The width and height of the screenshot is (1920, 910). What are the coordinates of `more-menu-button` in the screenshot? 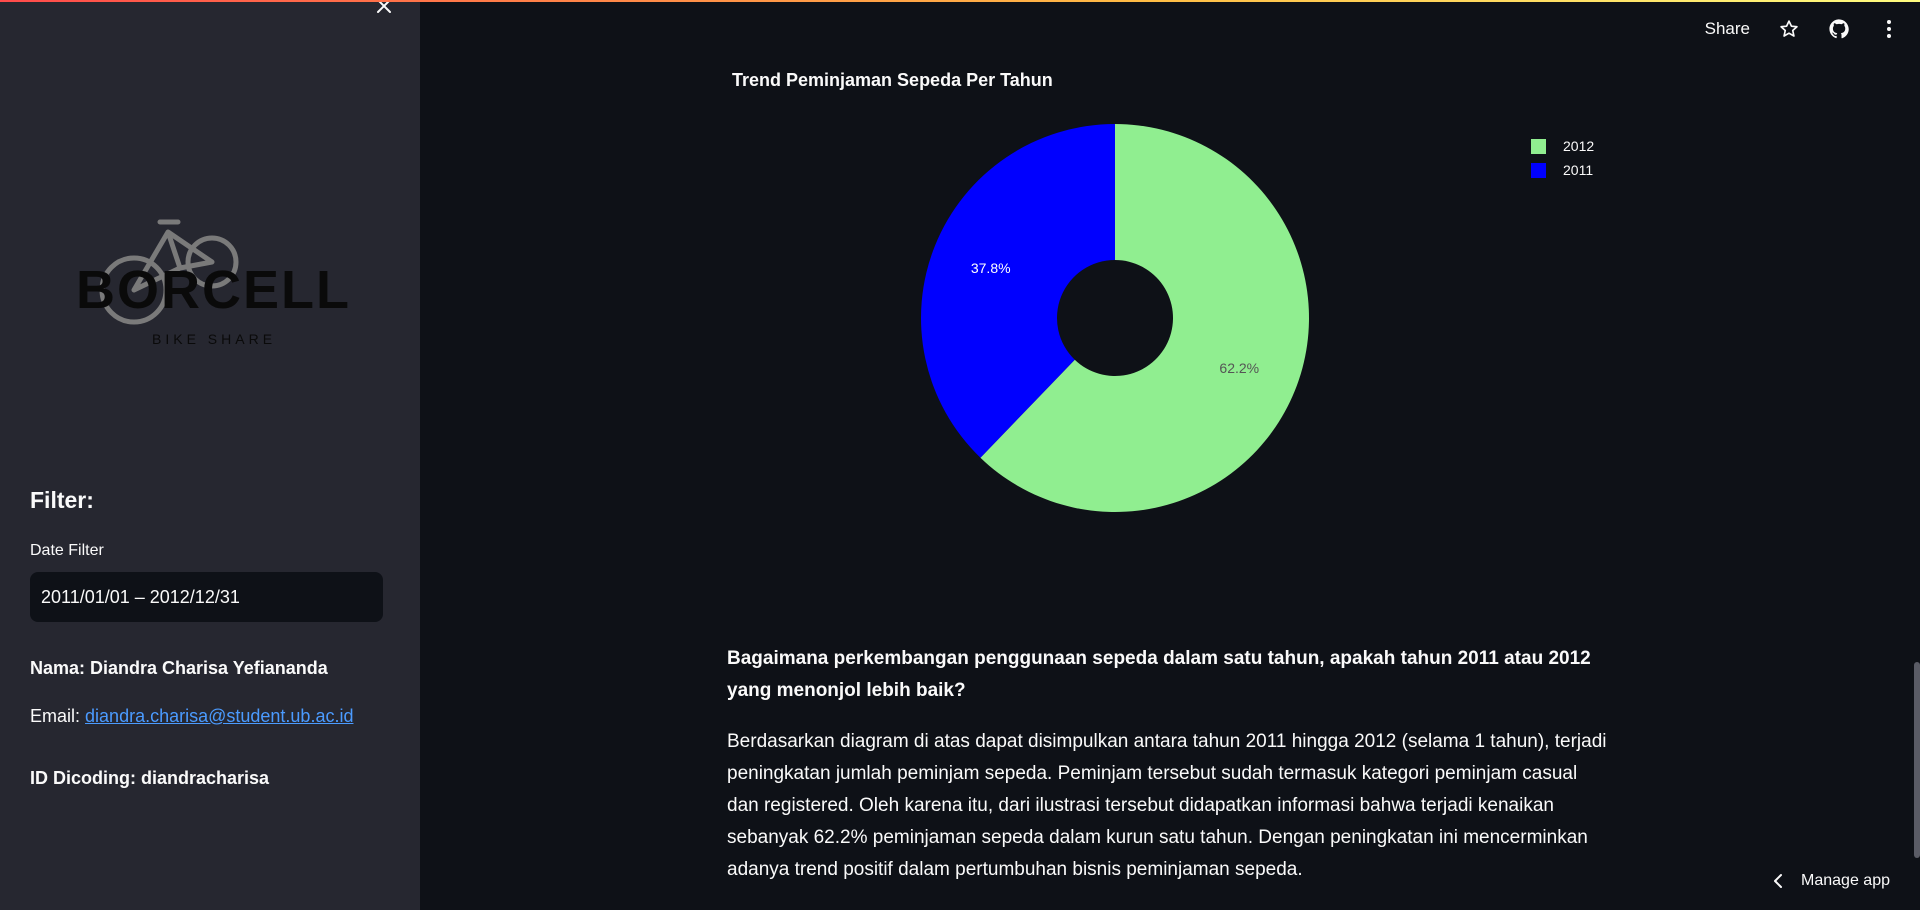 It's located at (1889, 29).